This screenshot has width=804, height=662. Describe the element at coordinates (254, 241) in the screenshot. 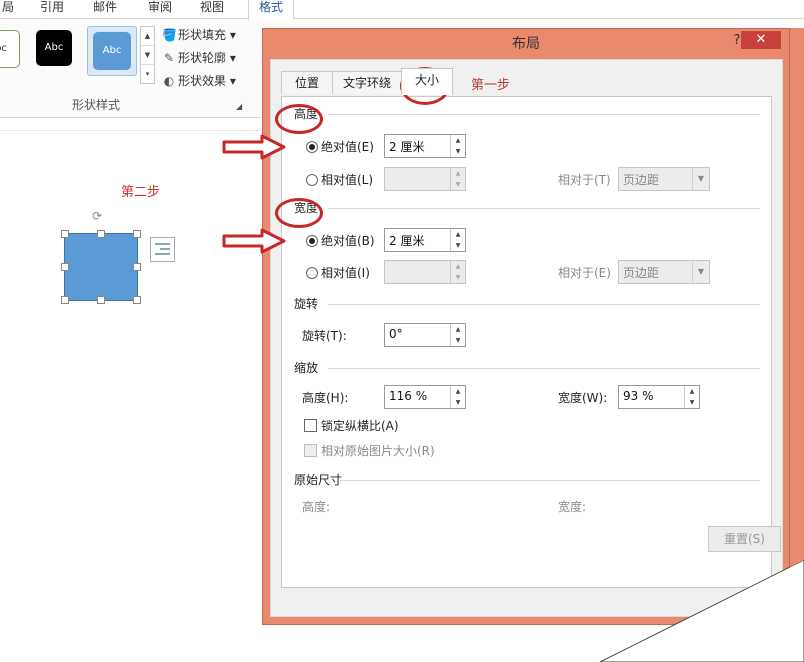

I see `annotation-arrow-width` at that location.